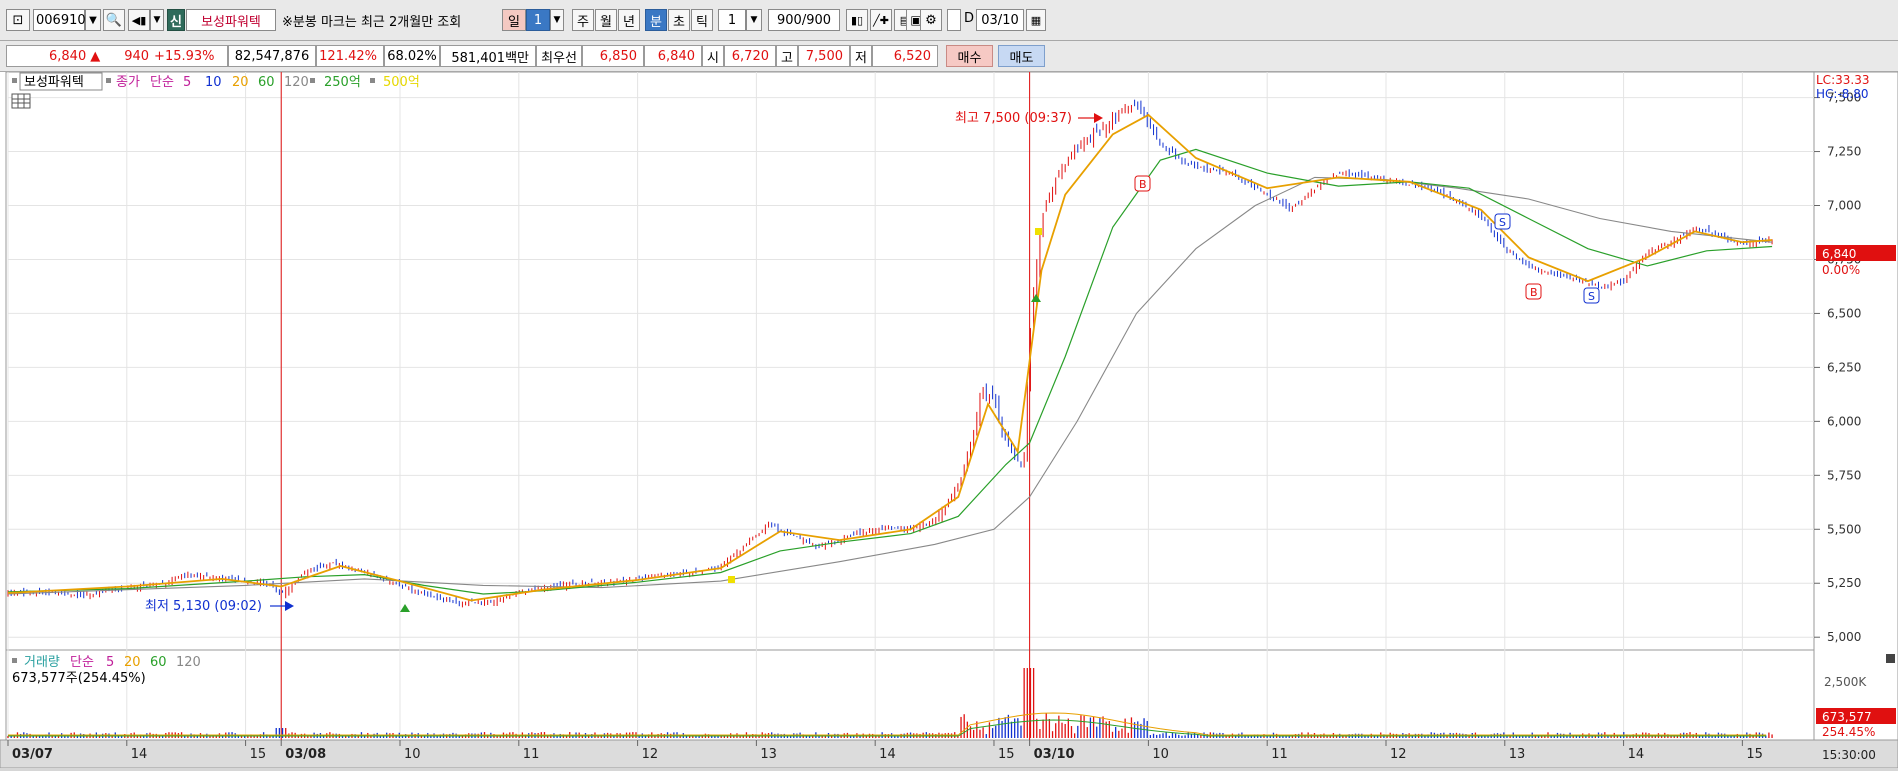 This screenshot has height=771, width=1898. Describe the element at coordinates (1036, 20) in the screenshot. I see `calendar-icon: ▦` at that location.